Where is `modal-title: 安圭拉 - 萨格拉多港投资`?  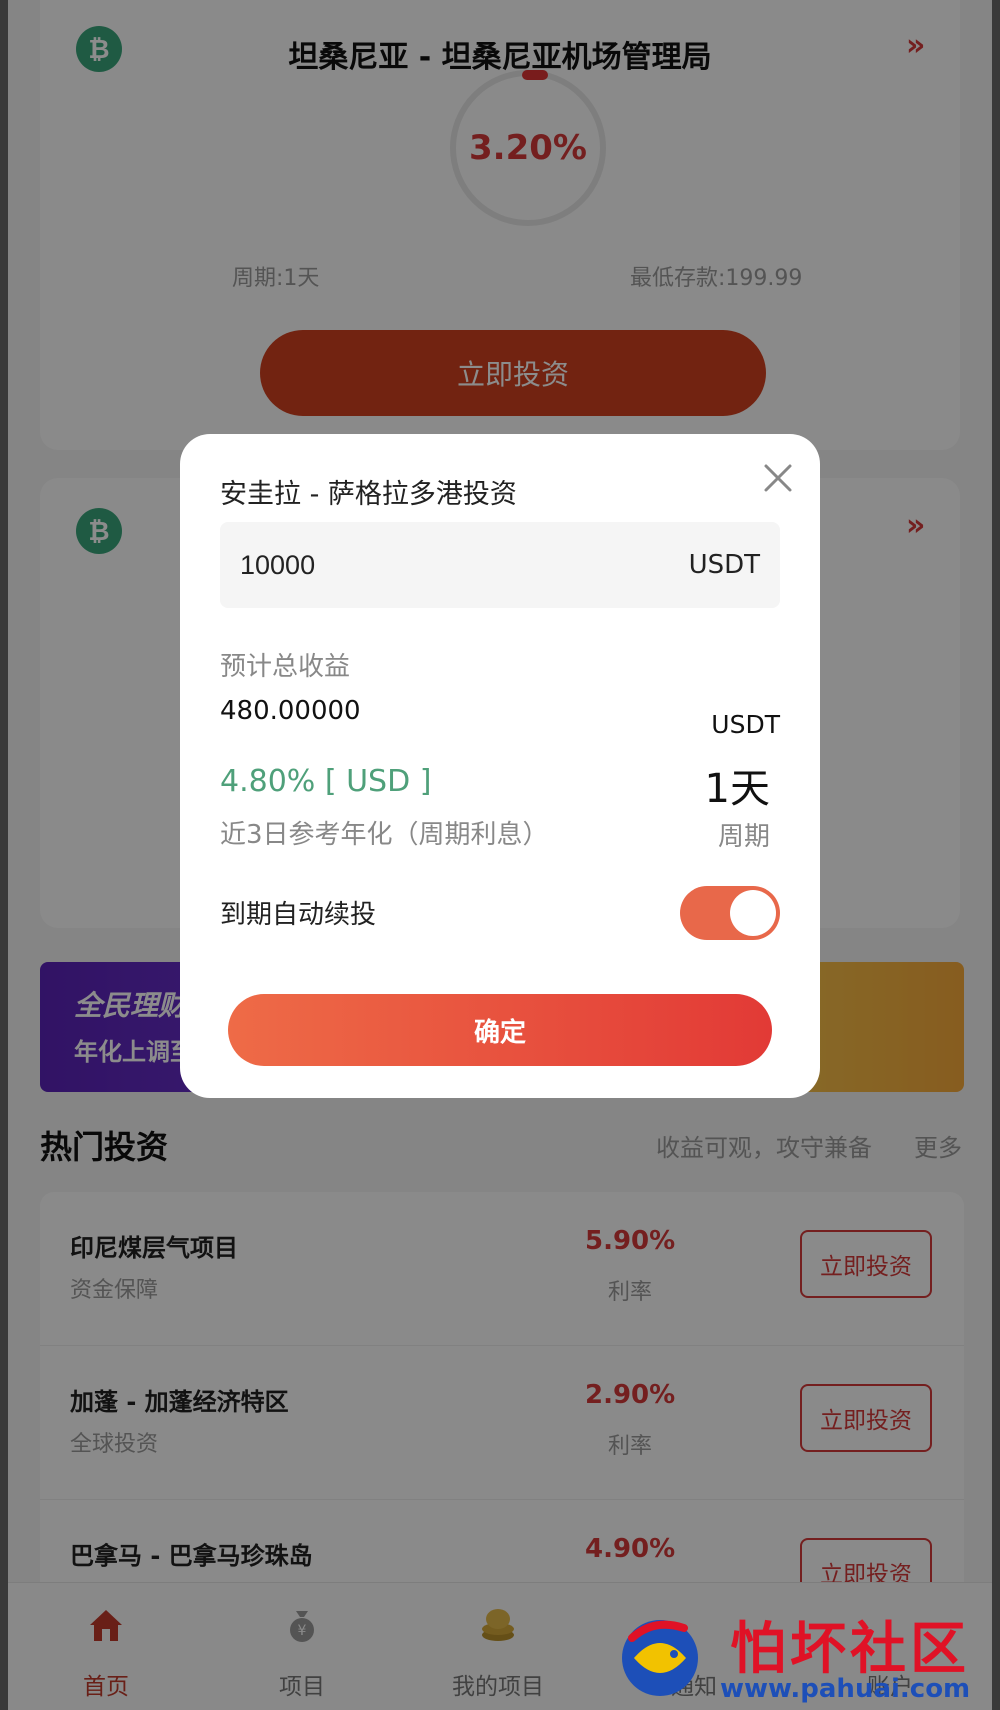
modal-title: 安圭拉 - 萨格拉多港投资 is located at coordinates (368, 494).